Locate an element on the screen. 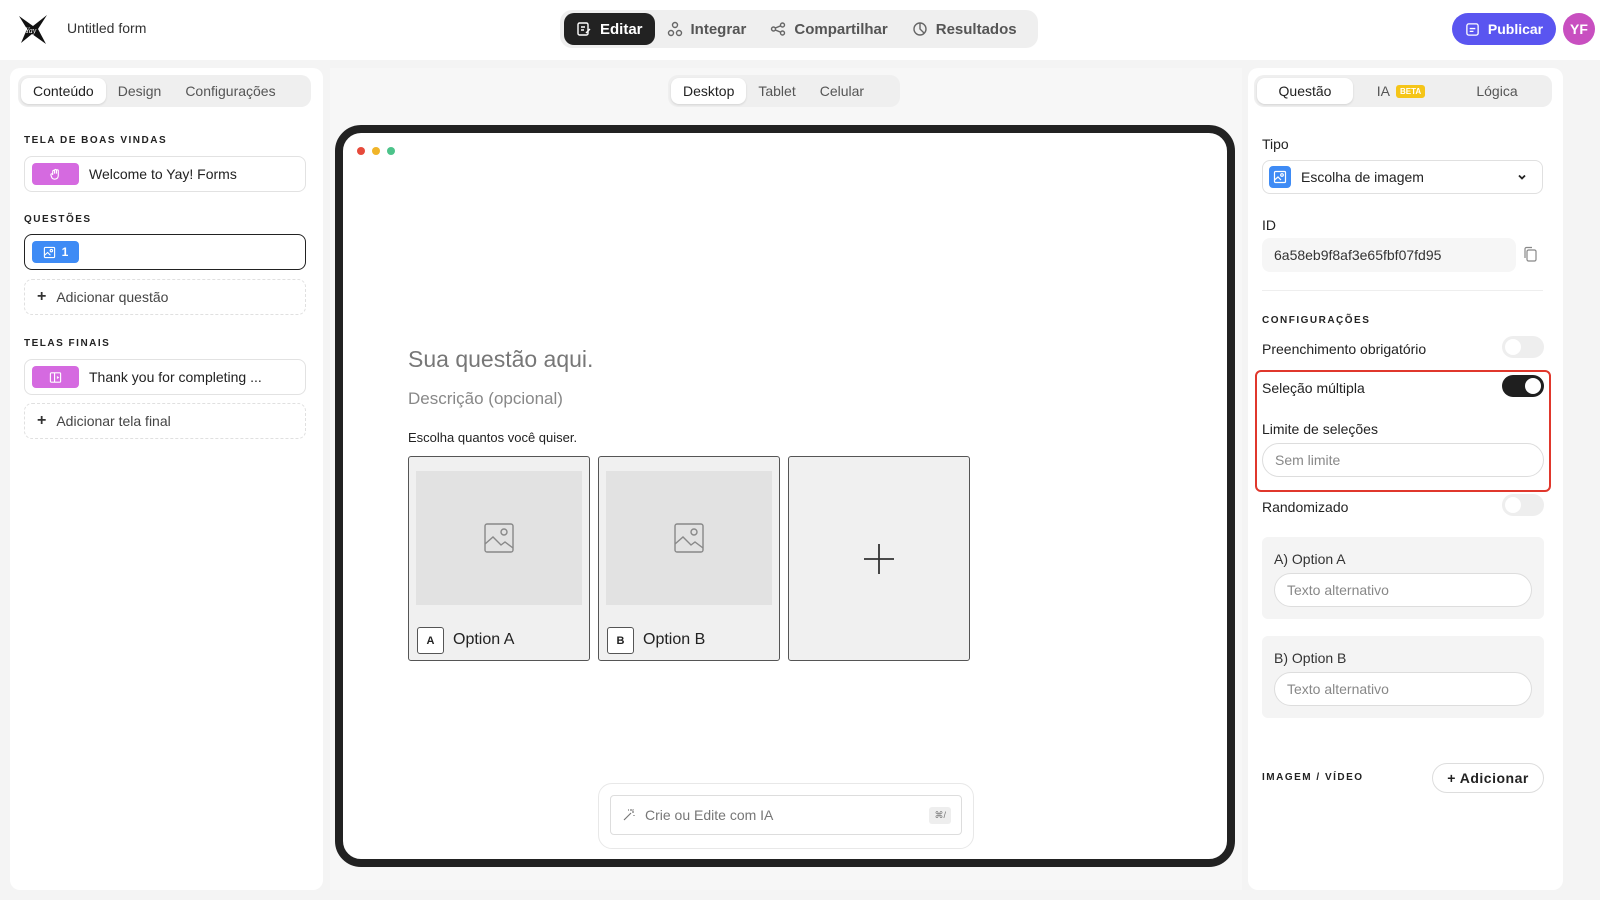 The image size is (1600, 900). yellow-dot-icon is located at coordinates (376, 151).